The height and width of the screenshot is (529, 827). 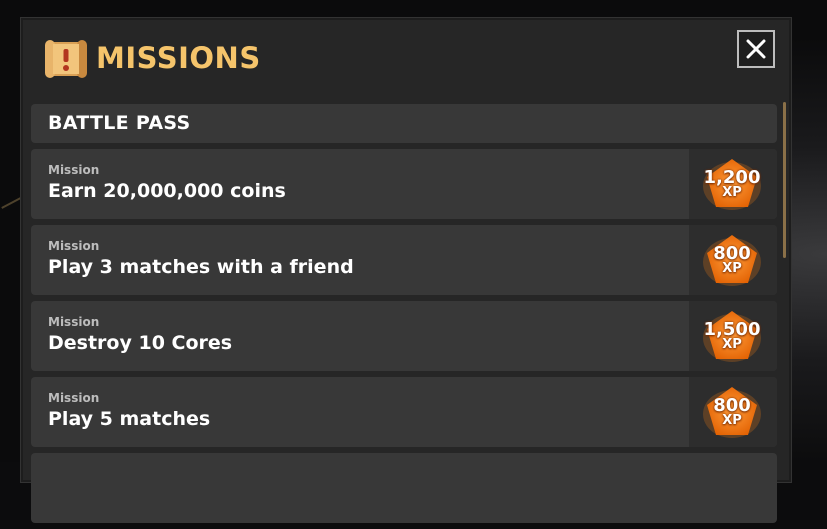 What do you see at coordinates (66, 59) in the screenshot?
I see `scroll-icon` at bounding box center [66, 59].